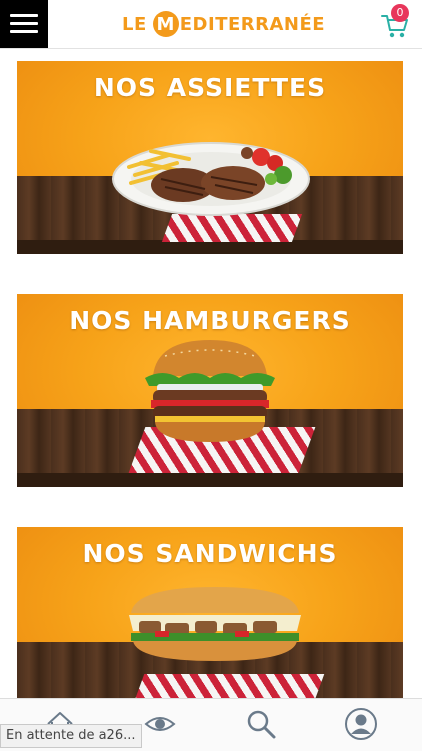 The image size is (422, 751). I want to click on logo-m-icon: M, so click(165, 24).